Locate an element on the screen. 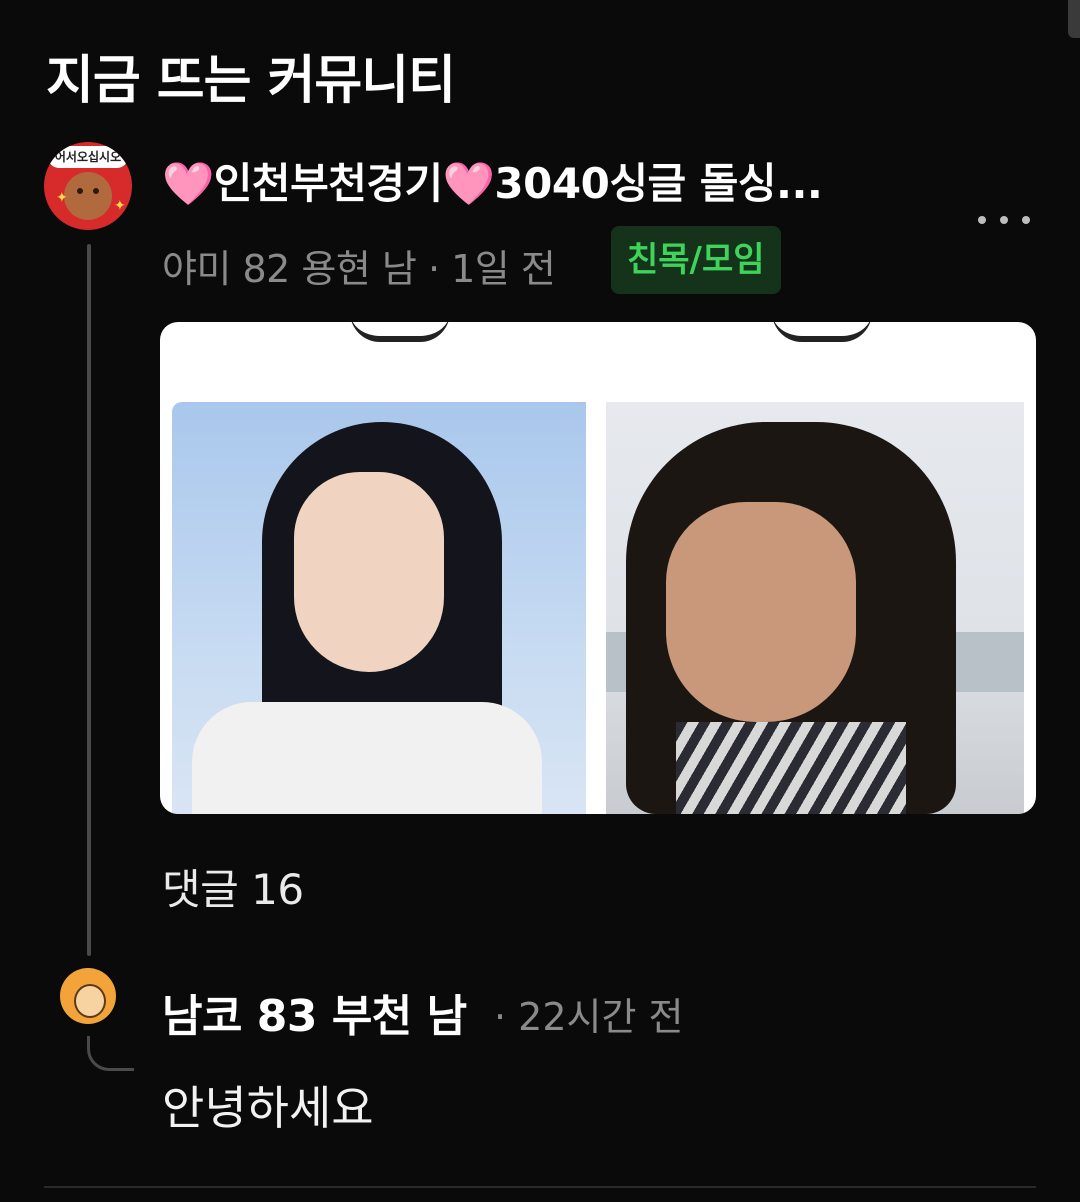 This screenshot has width=1080, height=1202. comment-count-link: 댓글 16 is located at coordinates (233, 886).